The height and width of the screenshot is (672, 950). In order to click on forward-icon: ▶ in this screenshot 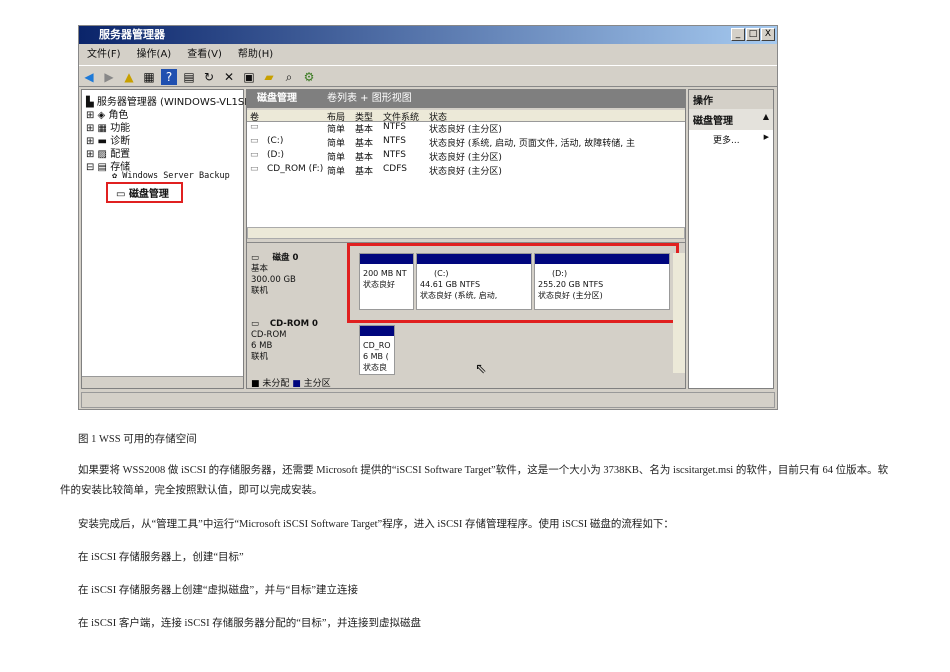, I will do `click(109, 77)`.